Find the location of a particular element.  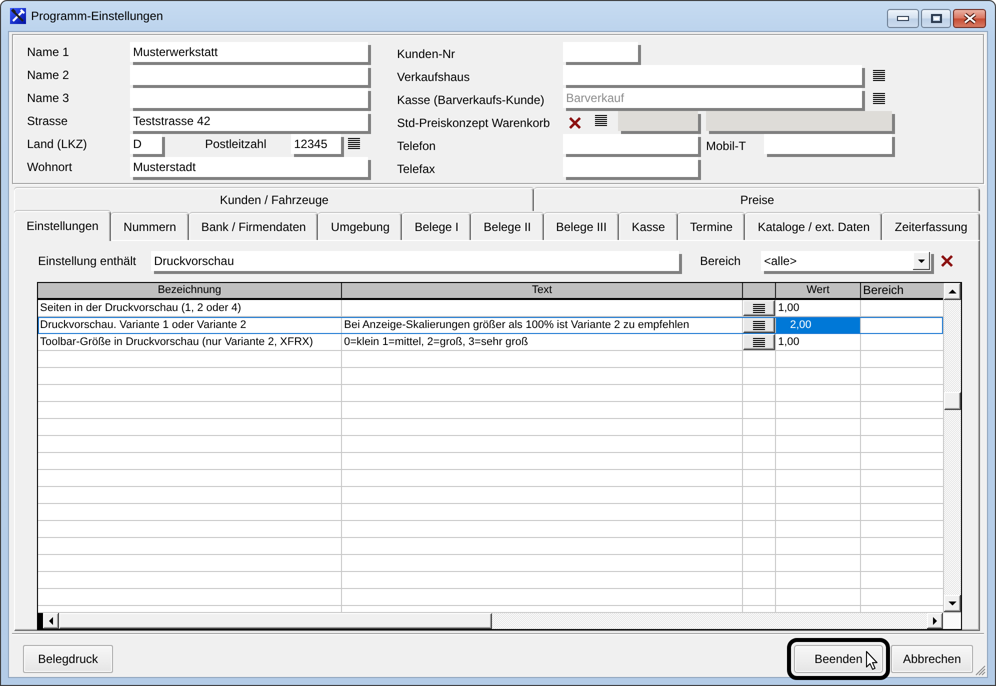

field-label: Telefax is located at coordinates (416, 169).